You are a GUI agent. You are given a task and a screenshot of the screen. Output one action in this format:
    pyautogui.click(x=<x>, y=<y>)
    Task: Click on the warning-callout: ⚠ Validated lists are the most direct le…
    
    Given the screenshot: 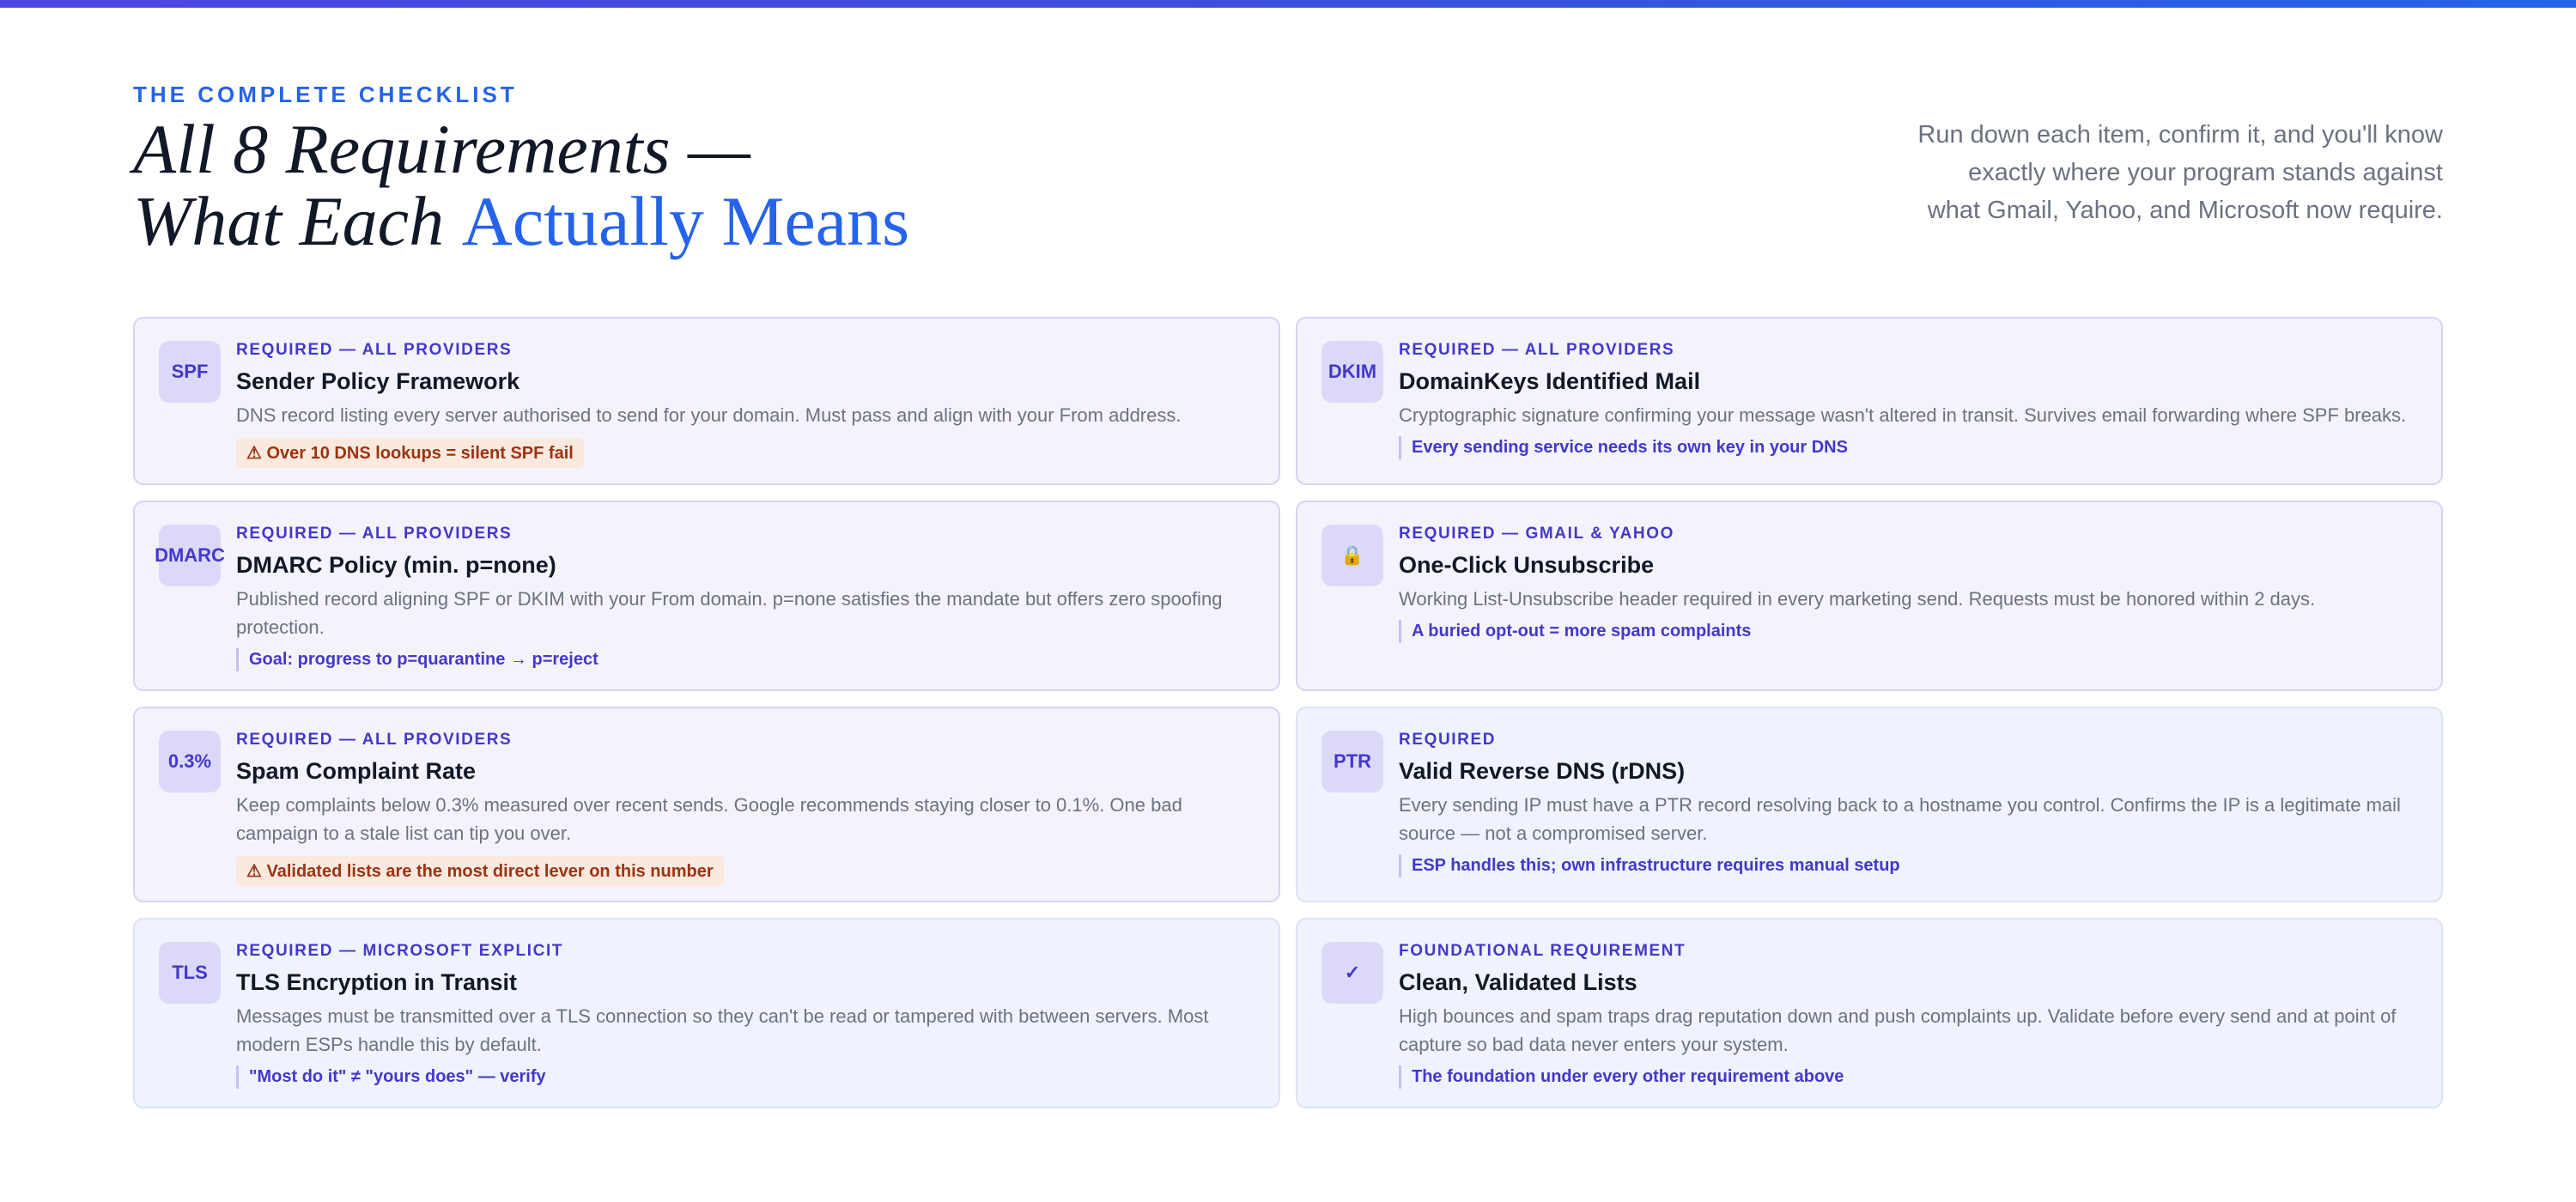 What is the action you would take?
    pyautogui.click(x=480, y=871)
    